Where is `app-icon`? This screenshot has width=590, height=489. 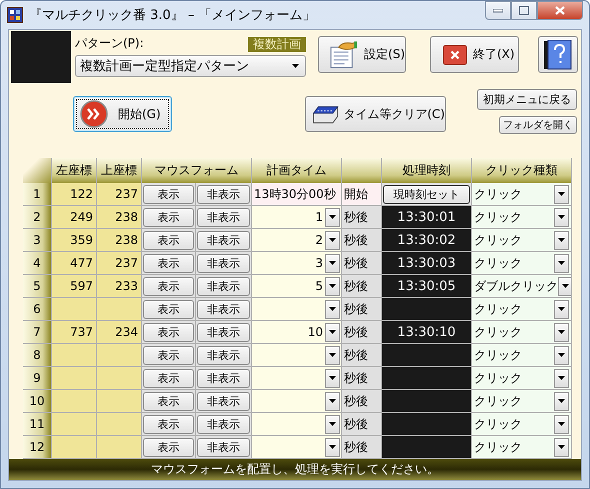
app-icon is located at coordinates (15, 15).